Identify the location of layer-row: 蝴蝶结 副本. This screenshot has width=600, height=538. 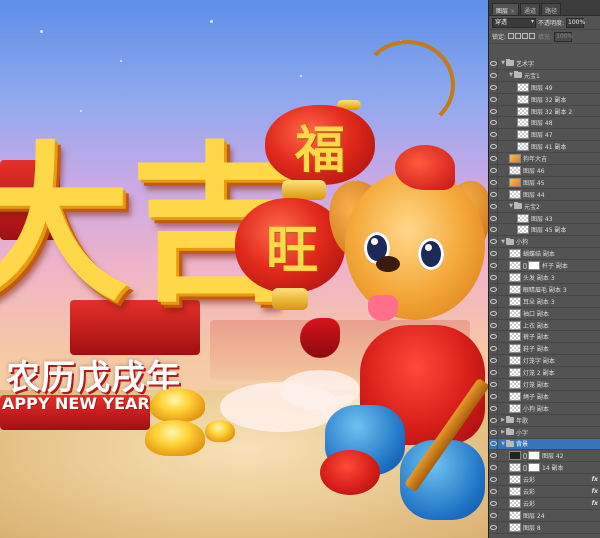
(544, 254).